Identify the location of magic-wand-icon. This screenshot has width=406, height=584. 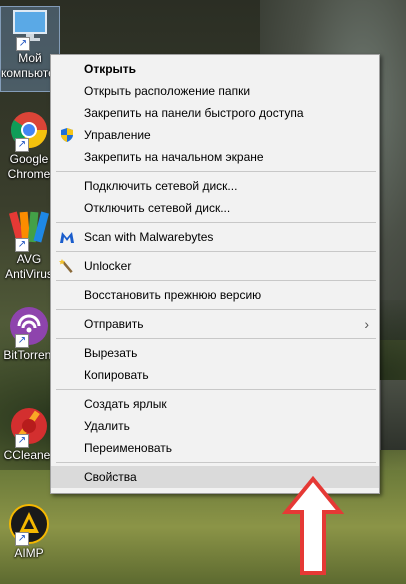
(67, 266).